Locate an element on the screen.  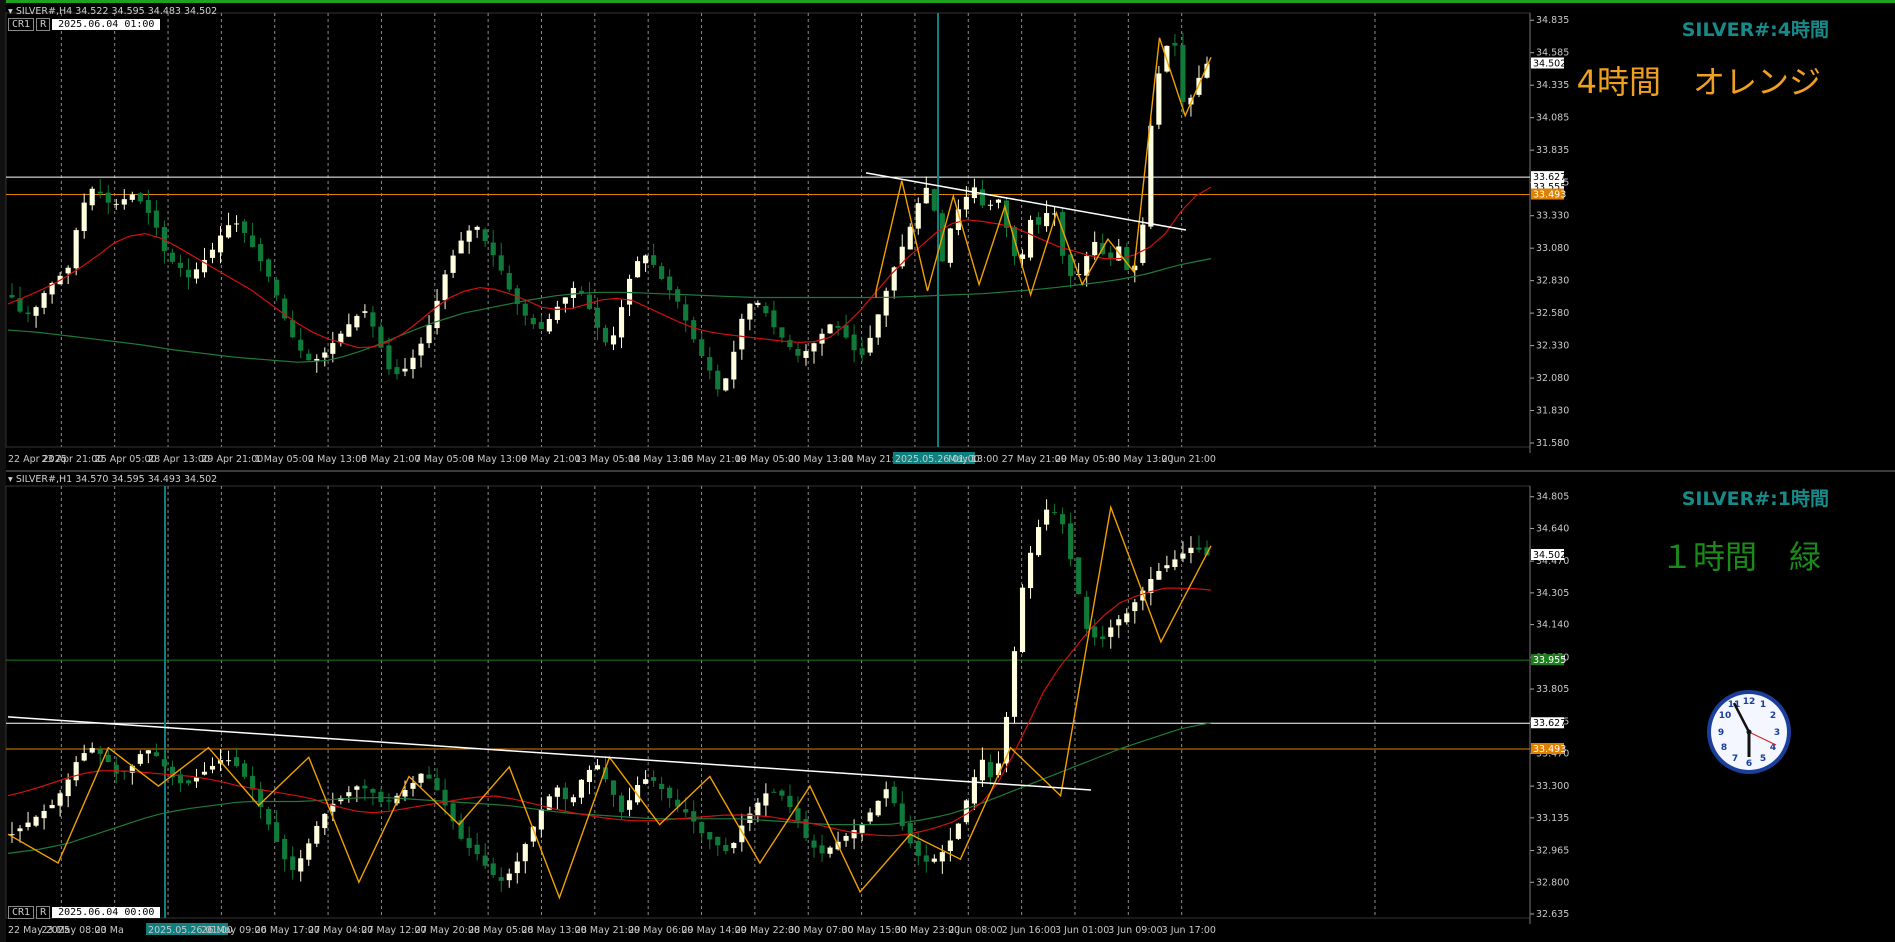
svg-text: 9 is located at coordinates (1721, 733).